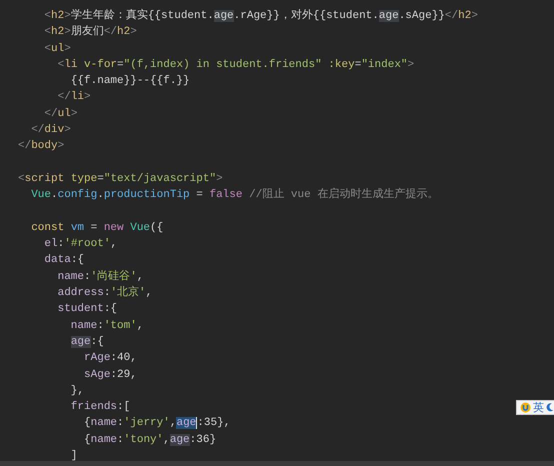  I want to click on code-line: <h2>学生年龄：真实{{student.age.rAge}}，对外{{student.age.sAge}}</h2>, so click(260, 16).